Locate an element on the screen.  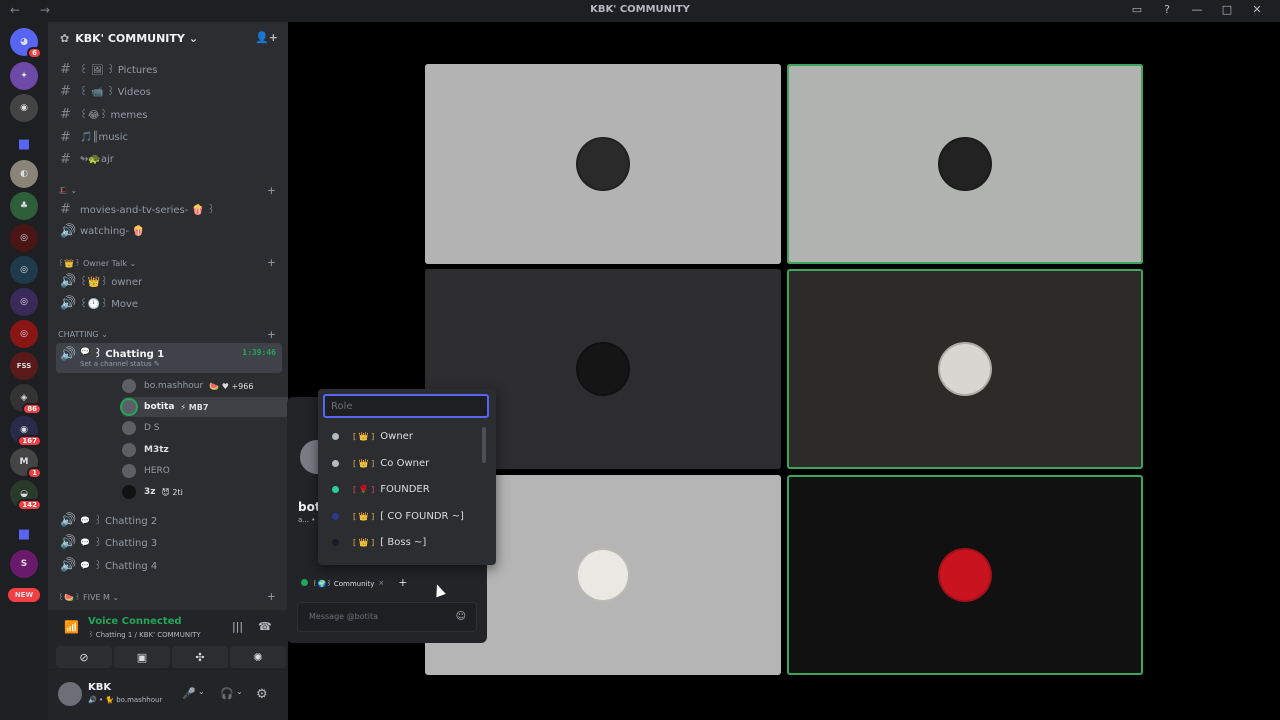
screen-share-icon: ▣ is located at coordinates (142, 657).